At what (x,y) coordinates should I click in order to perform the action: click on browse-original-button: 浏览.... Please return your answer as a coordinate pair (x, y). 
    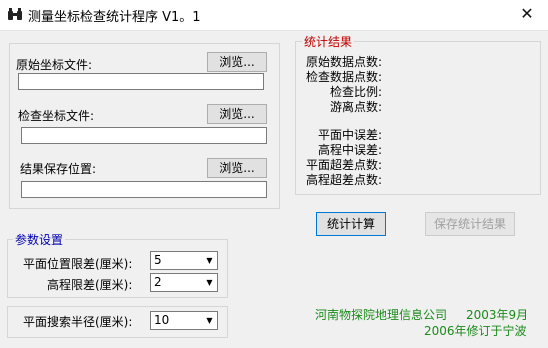
    Looking at the image, I should click on (237, 62).